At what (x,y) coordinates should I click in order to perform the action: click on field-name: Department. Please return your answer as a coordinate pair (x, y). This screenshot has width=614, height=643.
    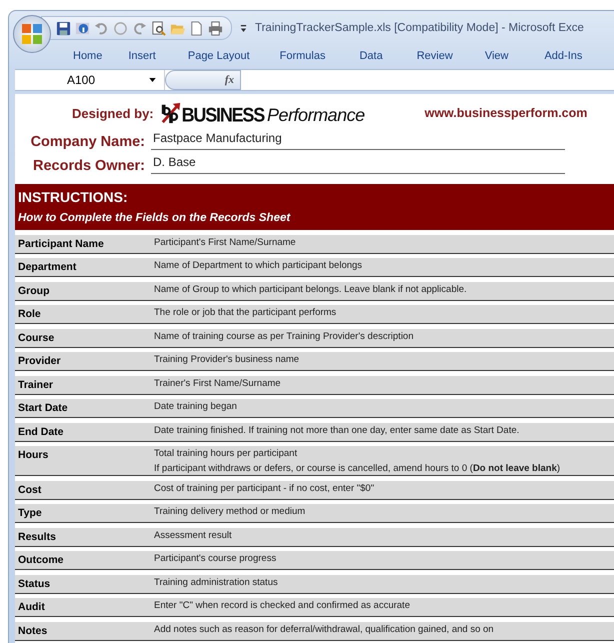
    Looking at the image, I should click on (47, 266).